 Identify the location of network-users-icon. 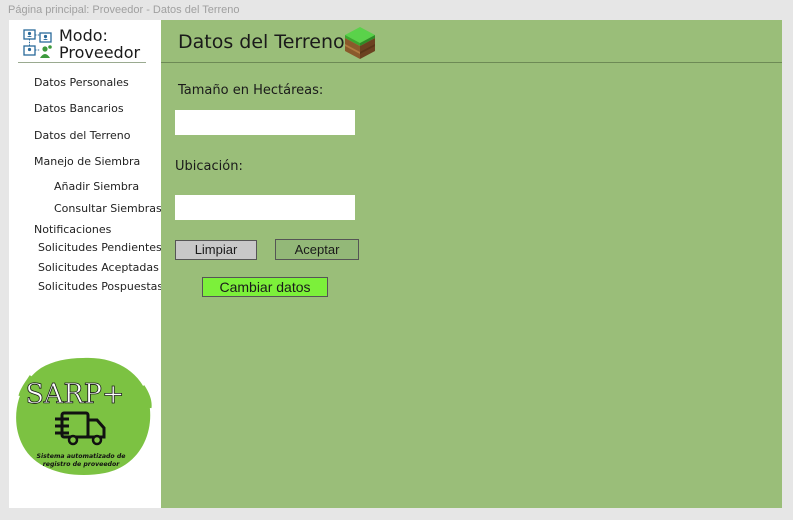
(37, 43).